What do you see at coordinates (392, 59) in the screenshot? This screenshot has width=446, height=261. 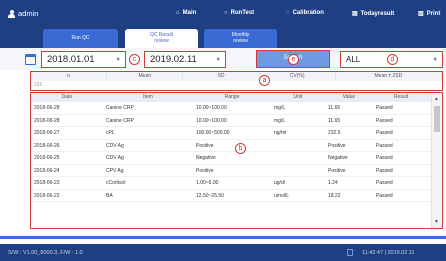 I see `marker-d: d` at bounding box center [392, 59].